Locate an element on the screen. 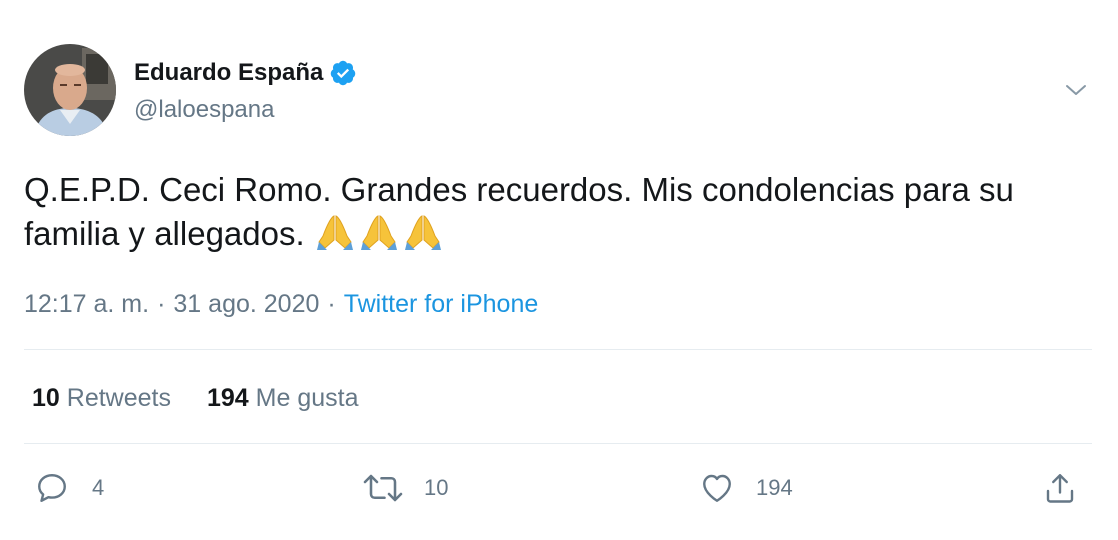 The image size is (1118, 540). likes-label: Me gusta is located at coordinates (307, 398).